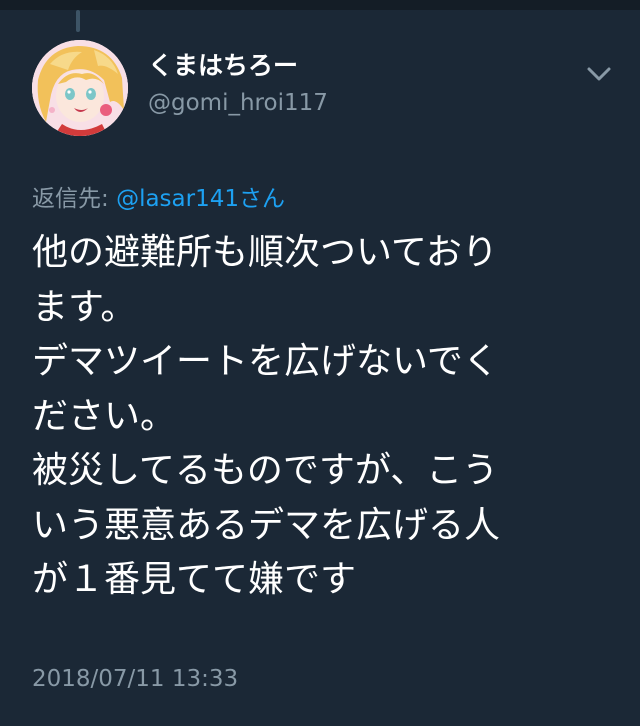 The width and height of the screenshot is (640, 726). What do you see at coordinates (265, 252) in the screenshot?
I see `tweet-text-line: 他の避難所も順次ついており` at bounding box center [265, 252].